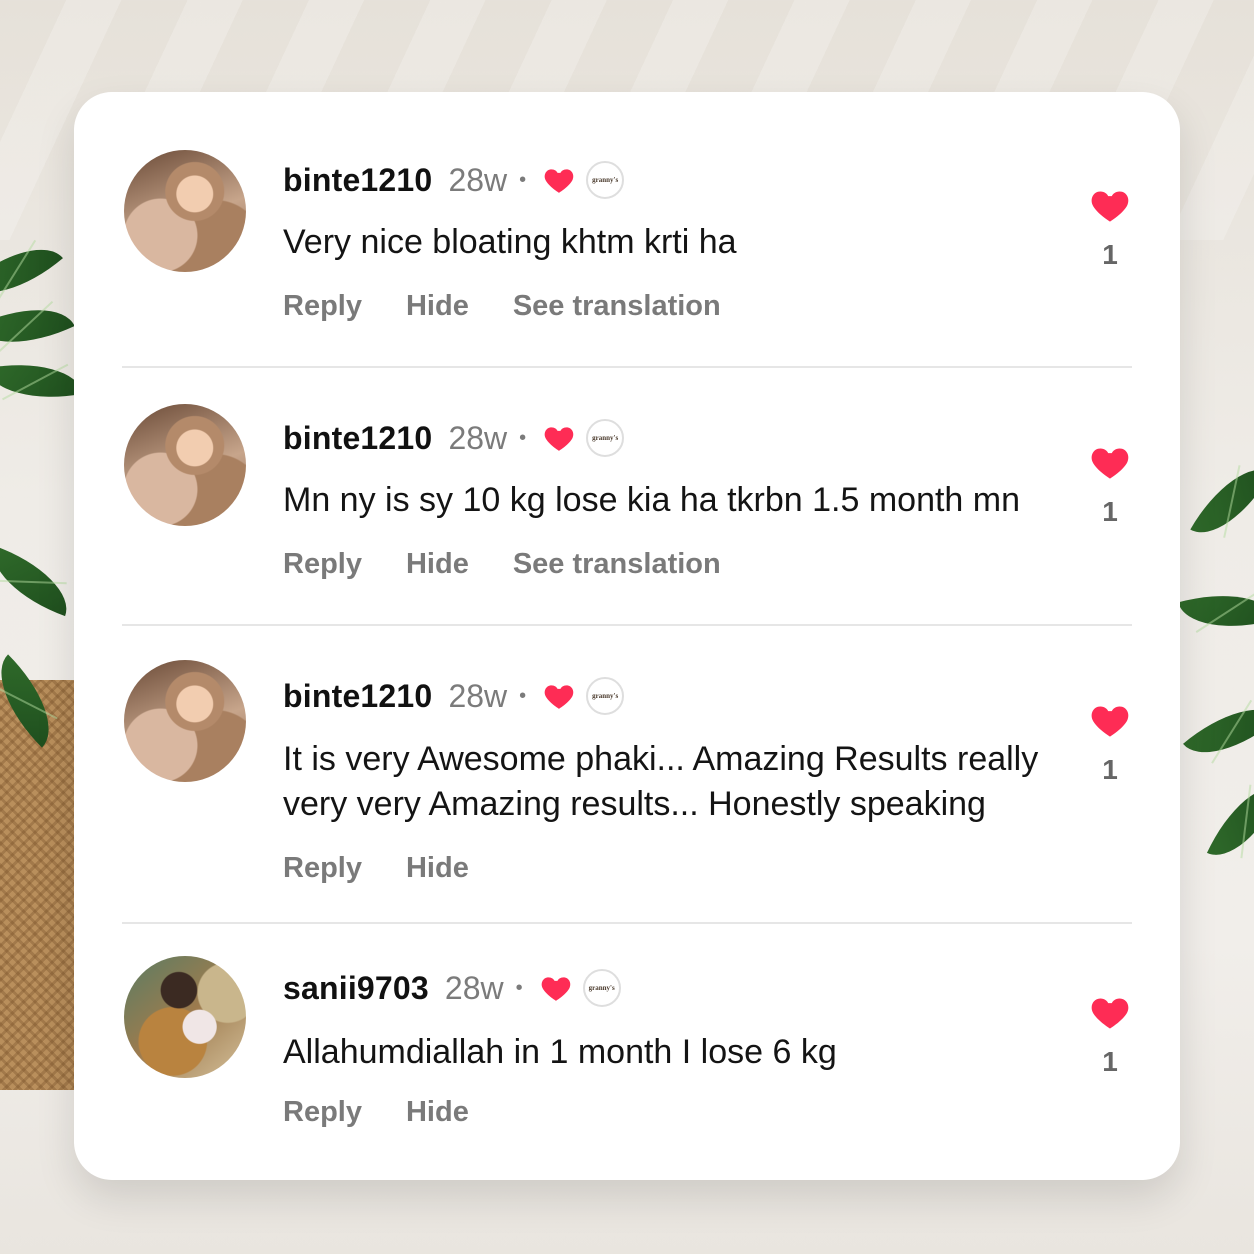 The image size is (1254, 1254). I want to click on comment-header: sanii9703 28w • granny's, so click(452, 988).